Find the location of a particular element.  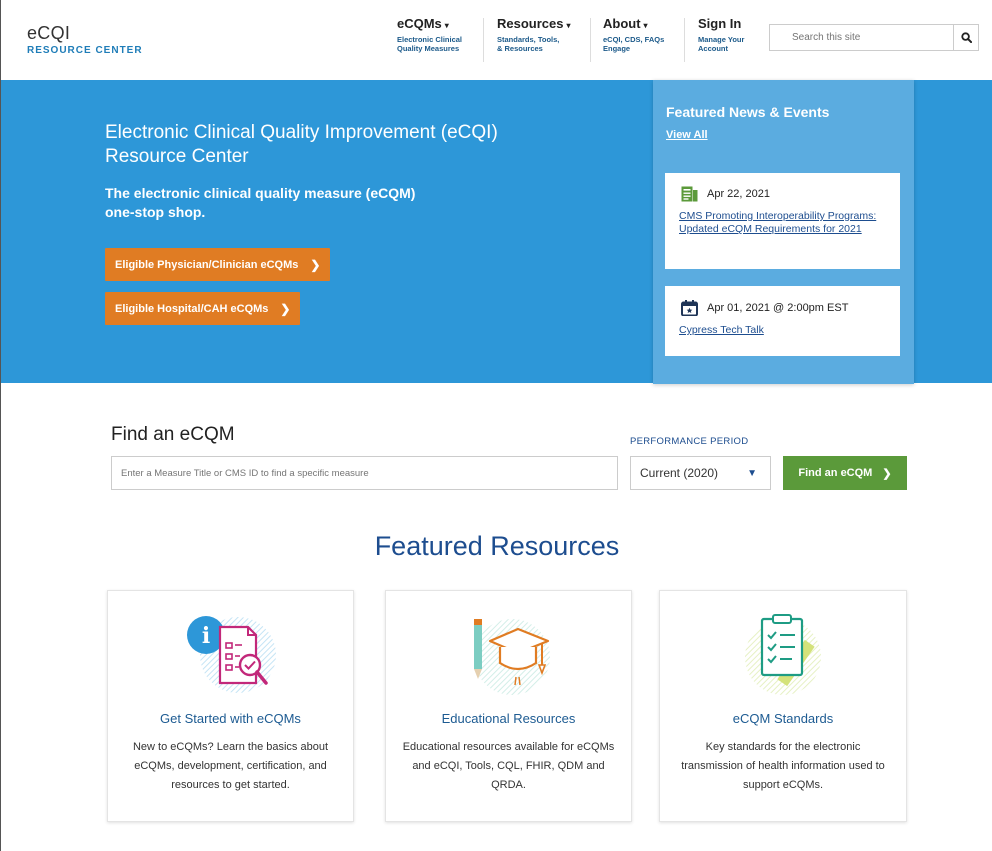

measure-search-input is located at coordinates (364, 473).